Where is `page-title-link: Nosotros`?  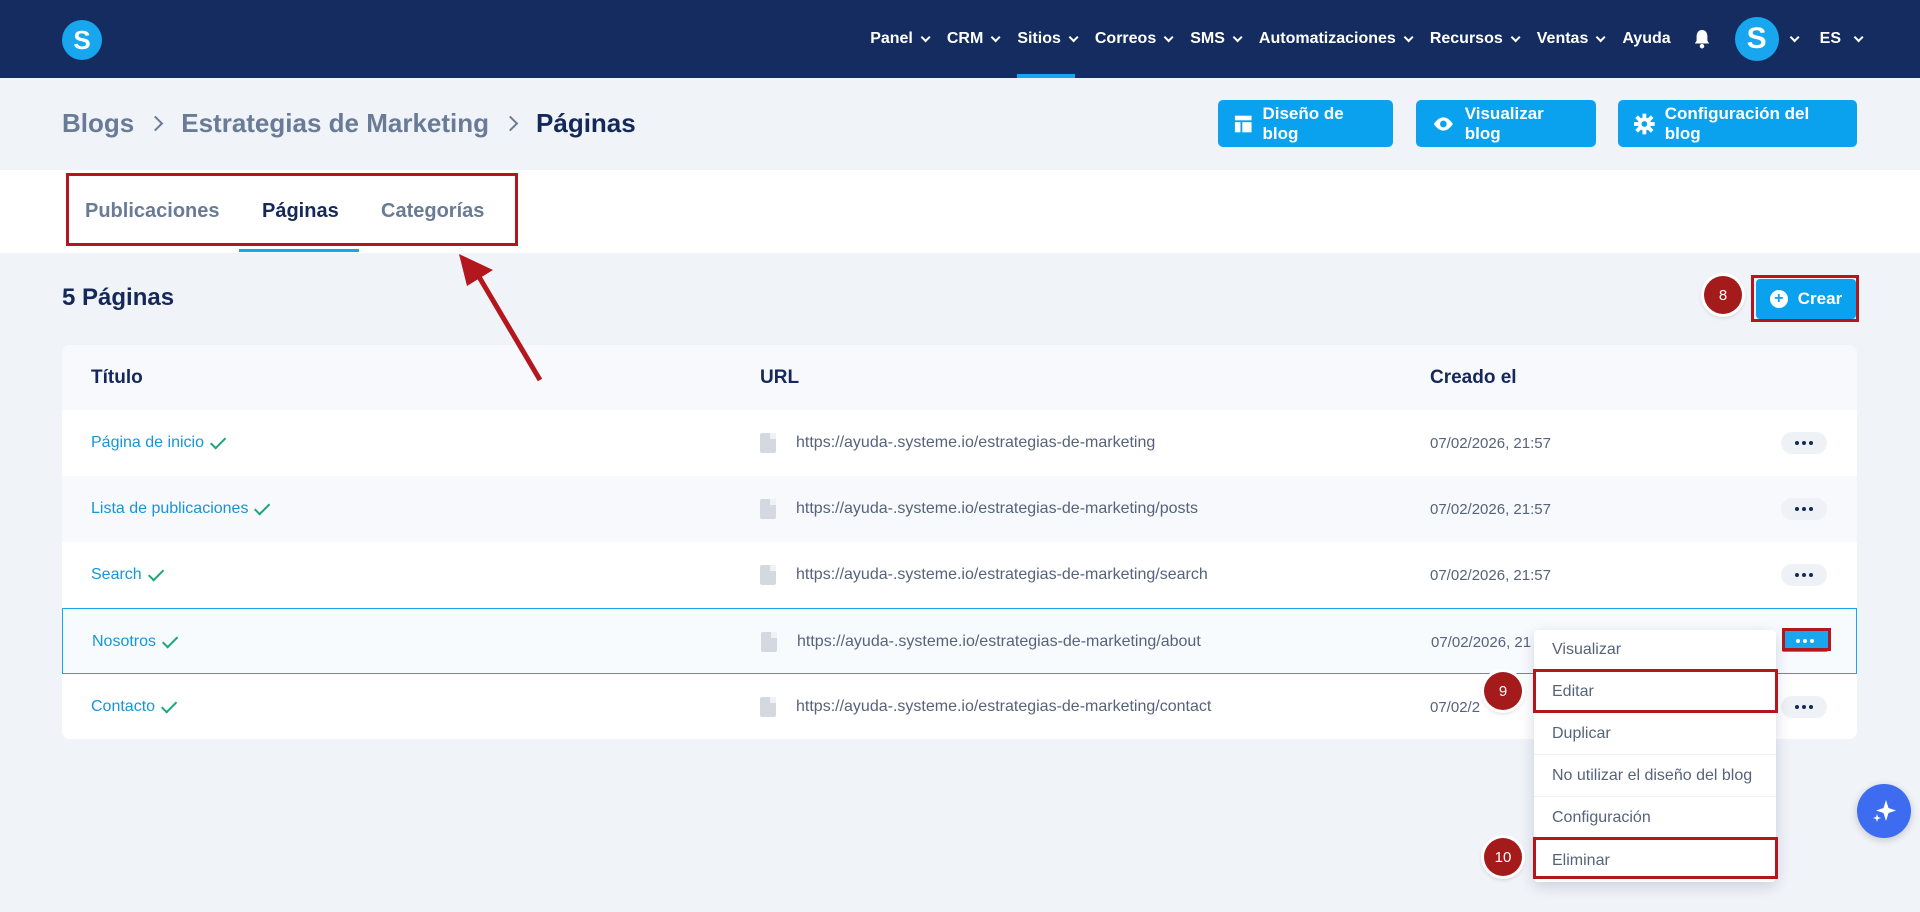 page-title-link: Nosotros is located at coordinates (135, 642).